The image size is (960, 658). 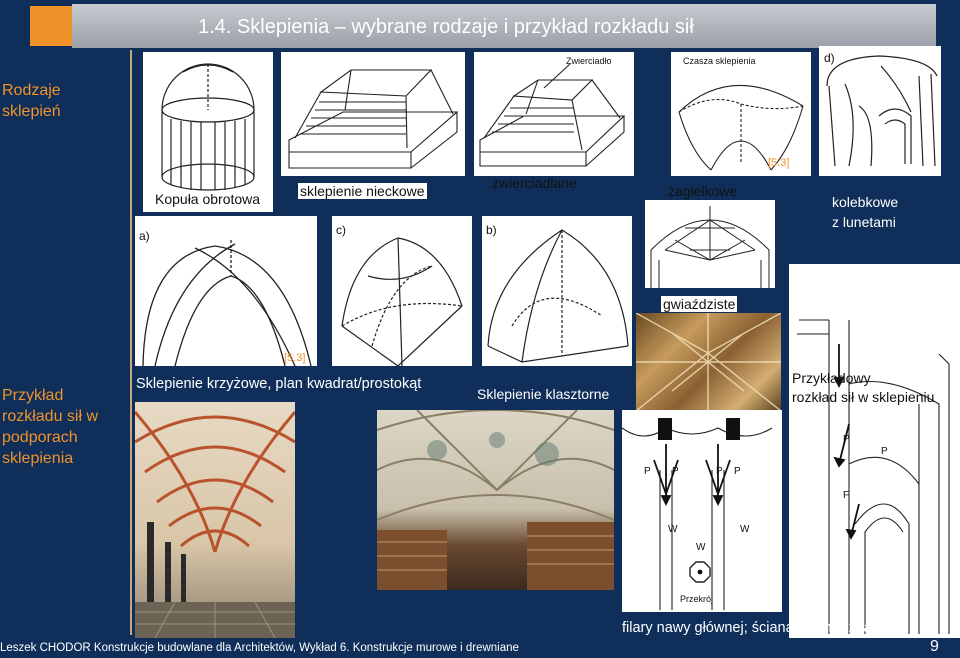 I want to click on cross-vault-drawing-a: a), so click(x=226, y=291).